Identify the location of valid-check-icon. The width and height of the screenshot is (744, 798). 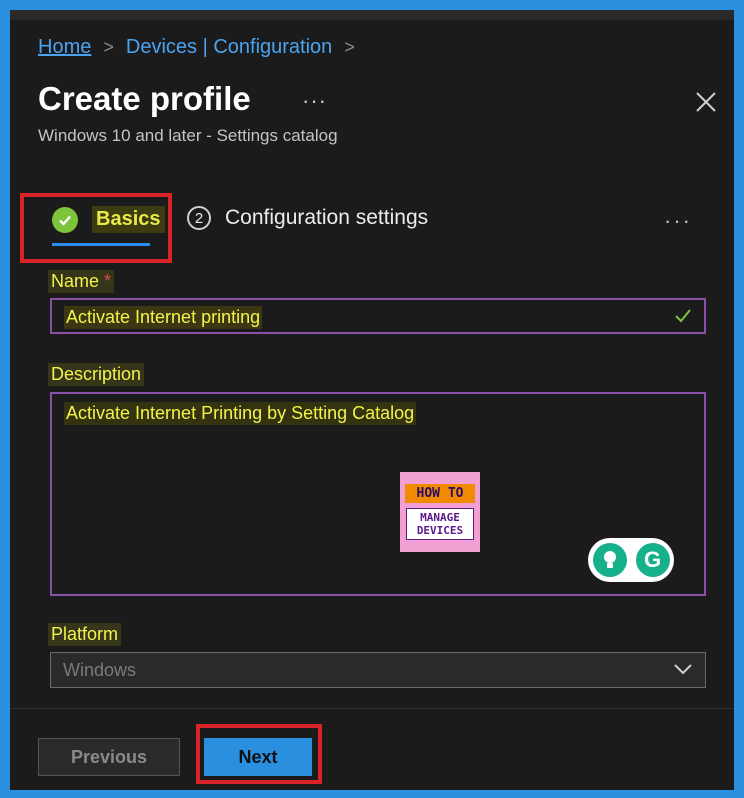
(683, 318).